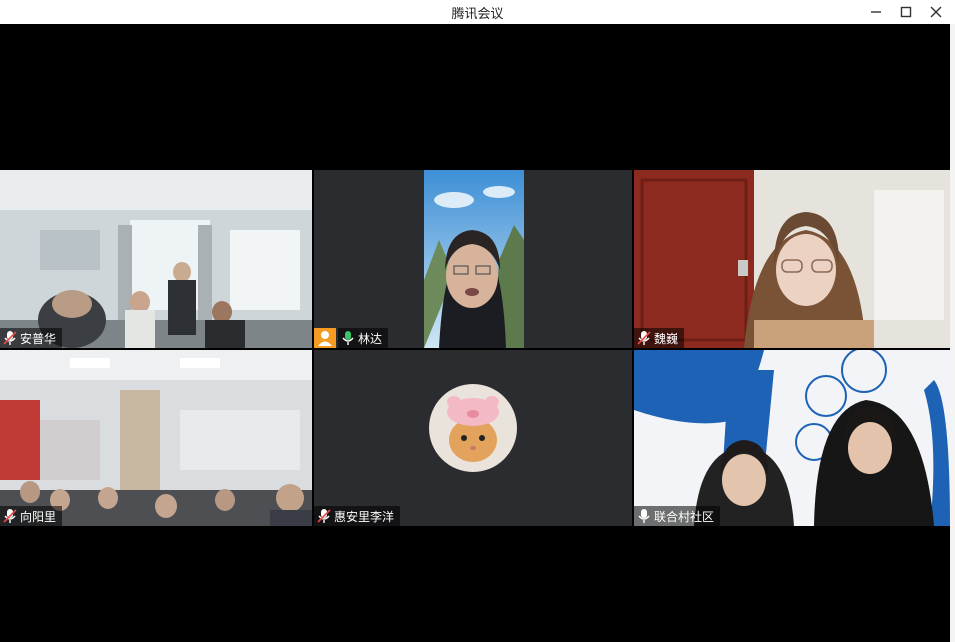 This screenshot has height=642, width=955. I want to click on participant-nametag: 惠安里李洋, so click(357, 516).